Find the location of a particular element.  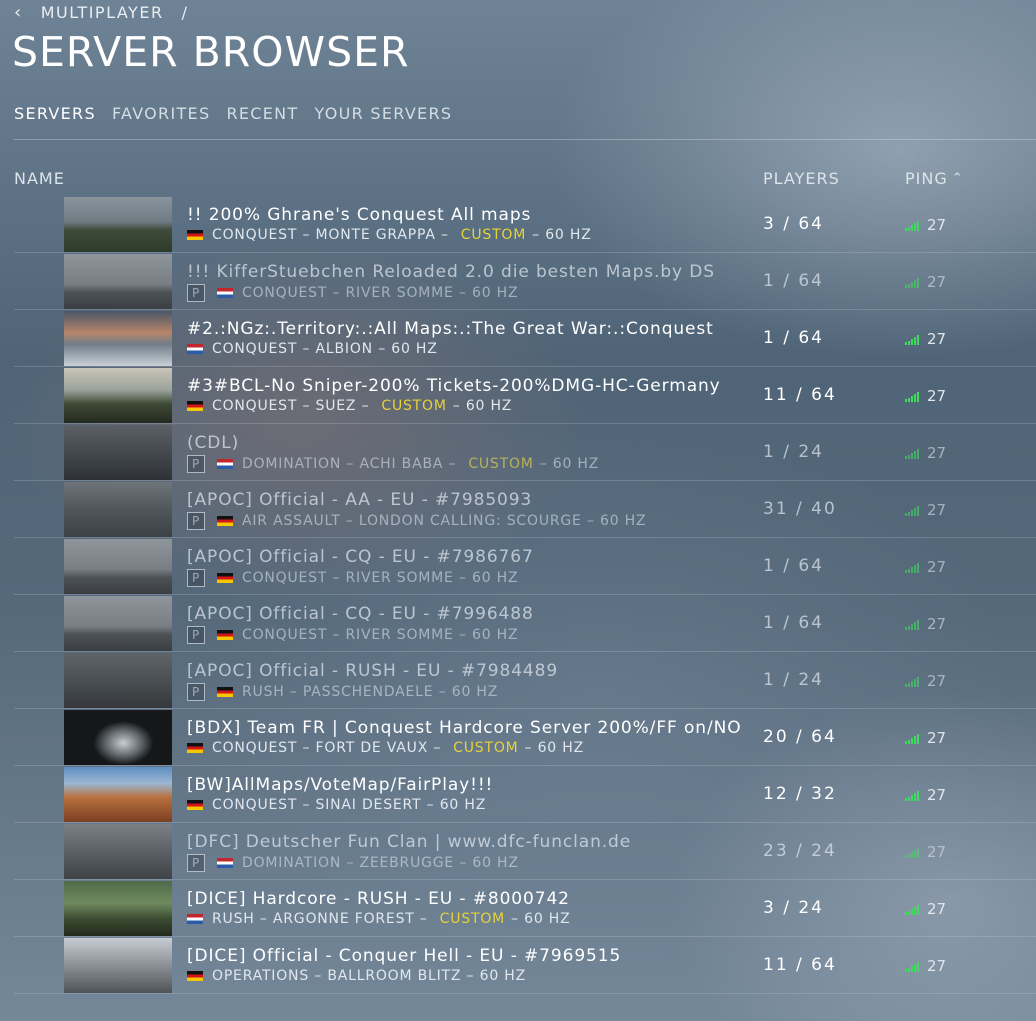

column-header-name: NAME is located at coordinates (39, 178).